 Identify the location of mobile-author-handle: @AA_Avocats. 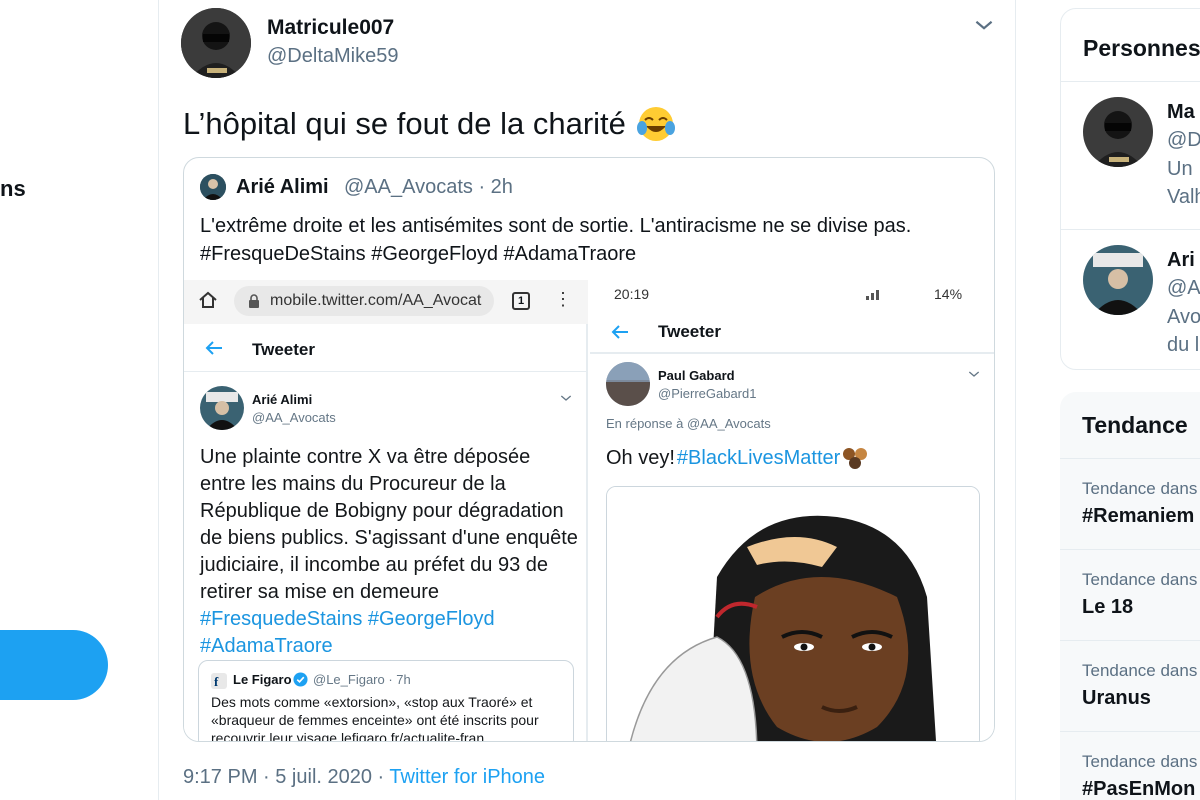
(294, 417).